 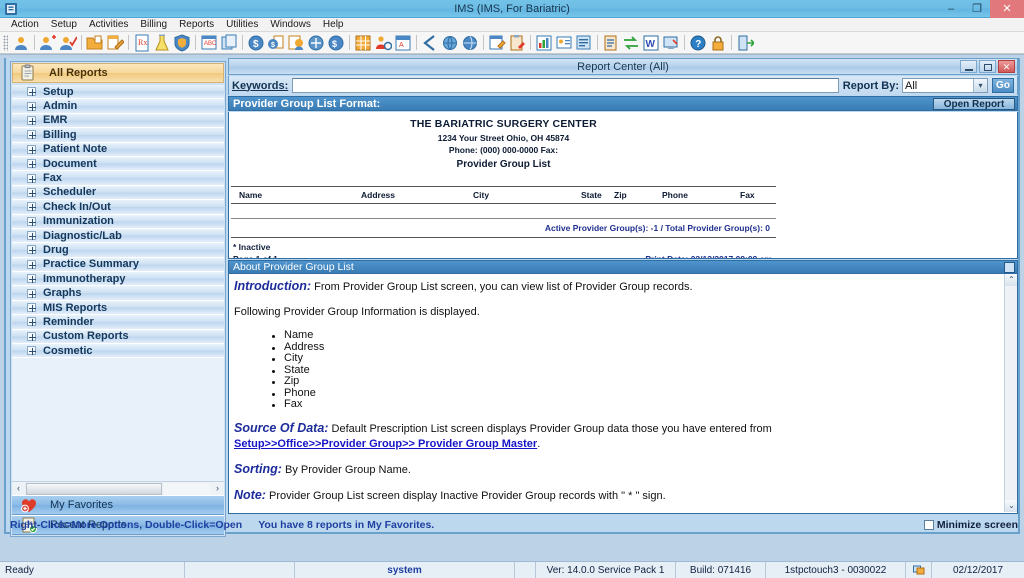 What do you see at coordinates (698, 43) in the screenshot?
I see `help-icon: ?` at bounding box center [698, 43].